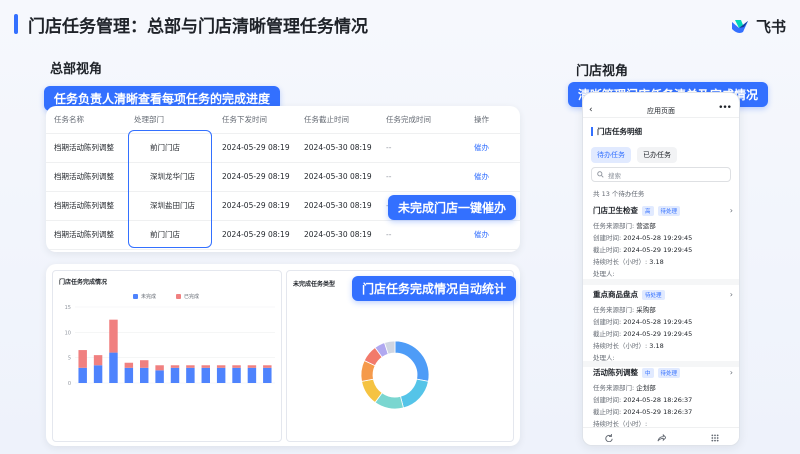  I want to click on page-header: 门店任务管理：总部与门店清晰管理任务情况, so click(191, 24).